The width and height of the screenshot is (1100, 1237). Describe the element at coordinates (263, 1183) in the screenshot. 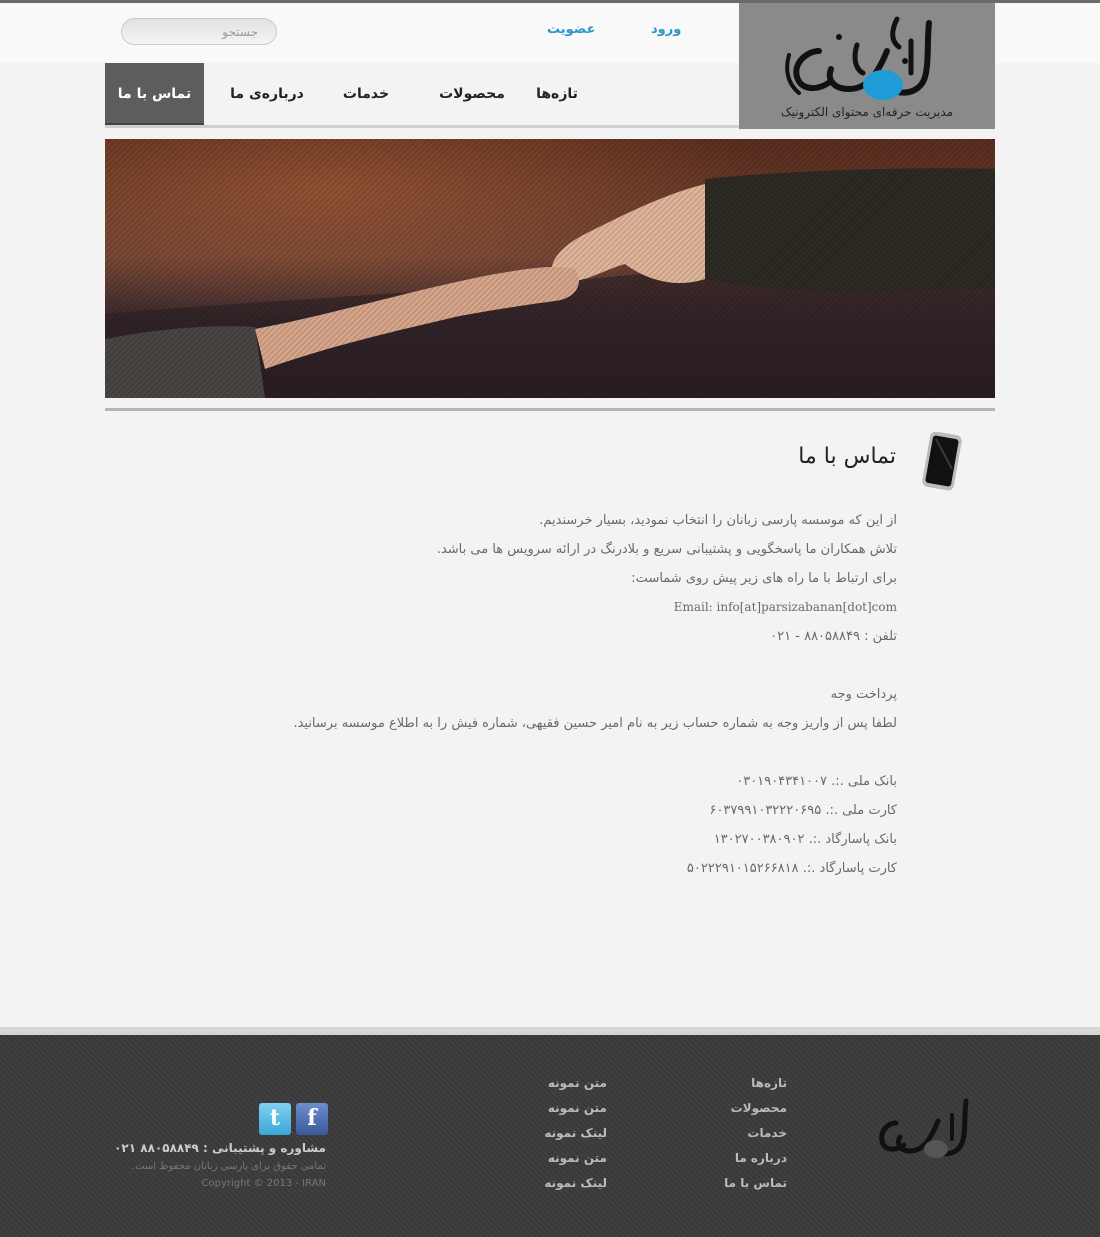

I see `copyright-text: Copyright © 2013 - IRAN` at that location.